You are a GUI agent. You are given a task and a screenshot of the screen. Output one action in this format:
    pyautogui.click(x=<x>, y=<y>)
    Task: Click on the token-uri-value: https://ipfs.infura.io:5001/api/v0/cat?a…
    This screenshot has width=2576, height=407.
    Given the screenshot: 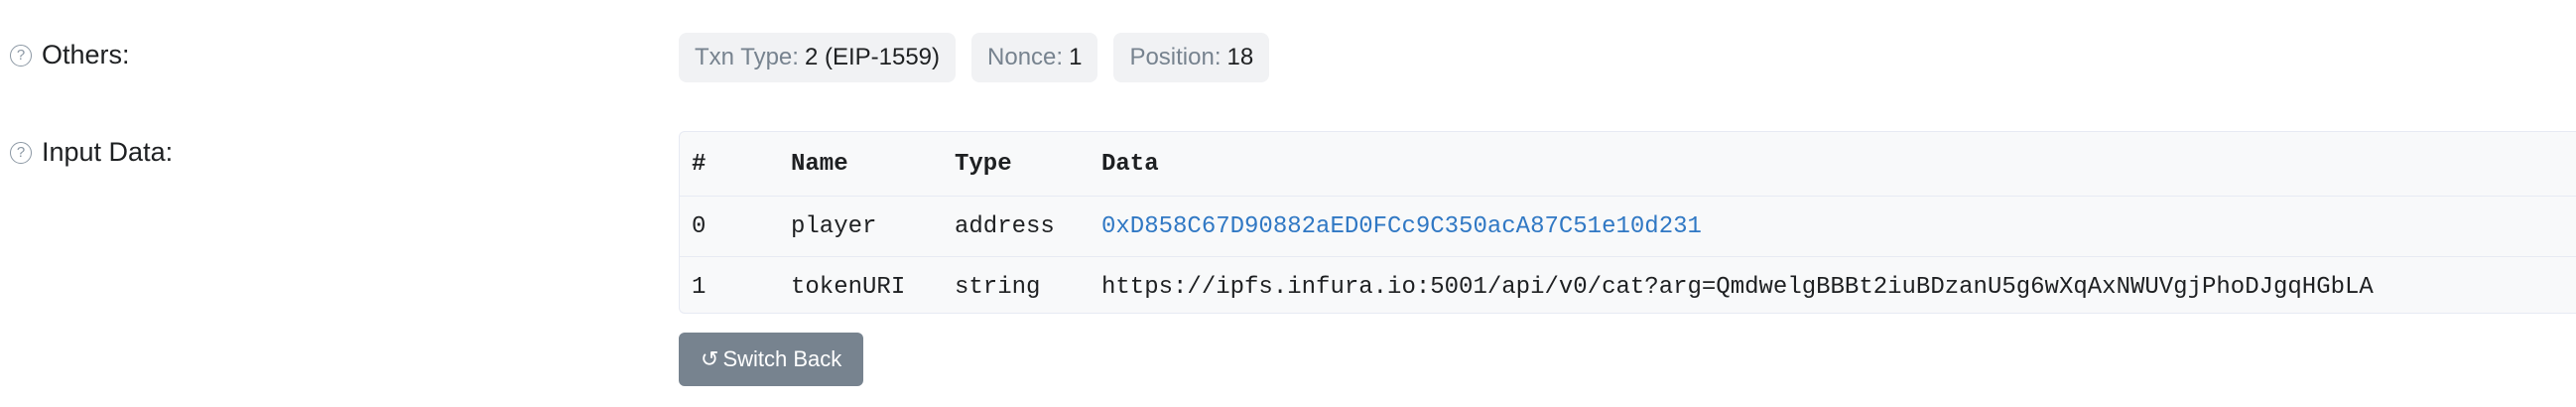 What is the action you would take?
    pyautogui.click(x=1738, y=287)
    